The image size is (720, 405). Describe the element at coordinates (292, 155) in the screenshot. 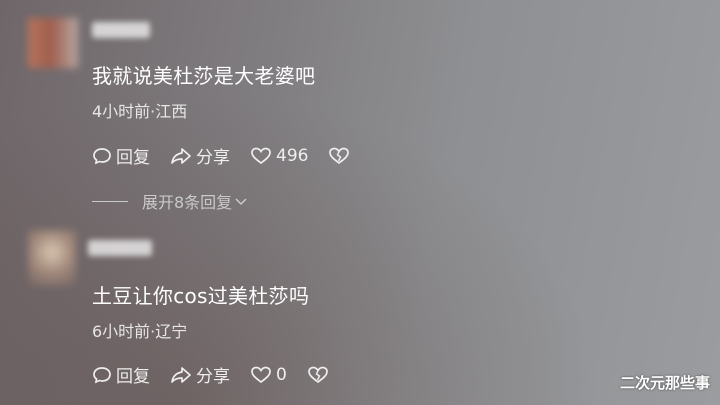

I see `like-count: 496` at that location.